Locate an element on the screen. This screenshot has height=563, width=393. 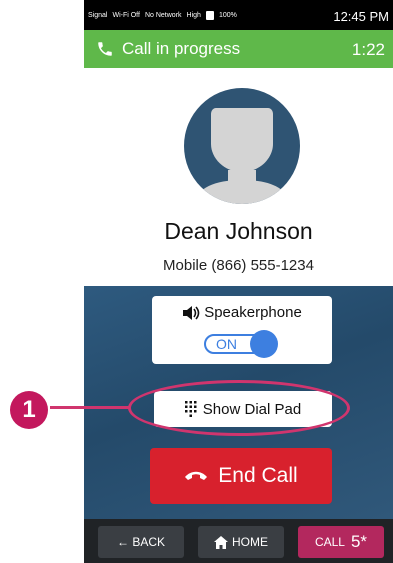
bluetooth-indicator: High is located at coordinates (193, 15).